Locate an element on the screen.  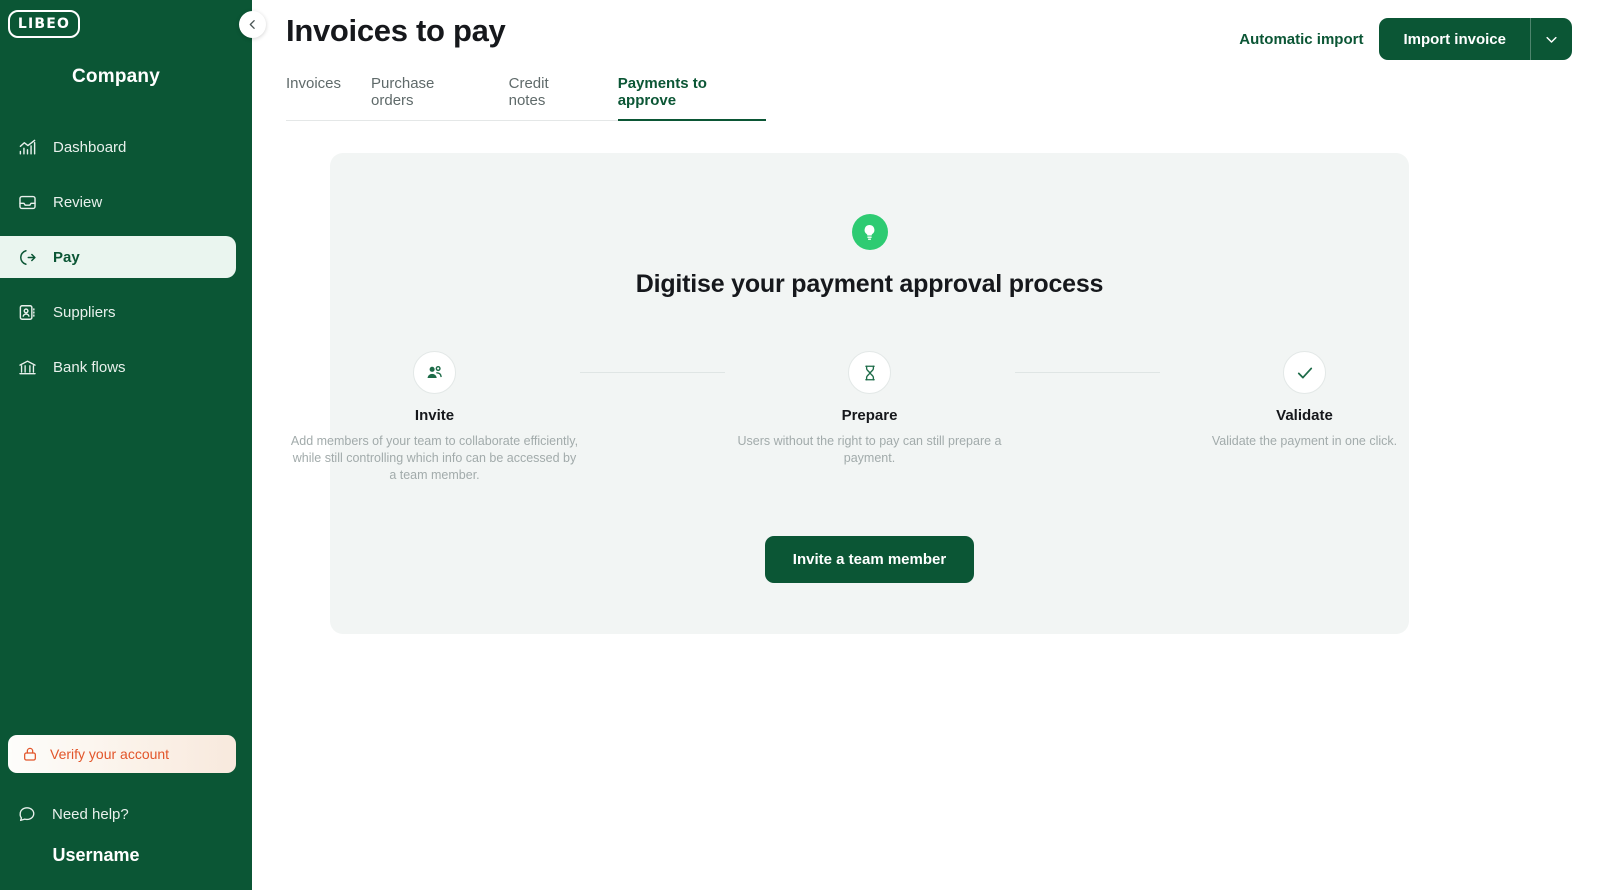
import-invoice-dropdown-button is located at coordinates (1551, 39).